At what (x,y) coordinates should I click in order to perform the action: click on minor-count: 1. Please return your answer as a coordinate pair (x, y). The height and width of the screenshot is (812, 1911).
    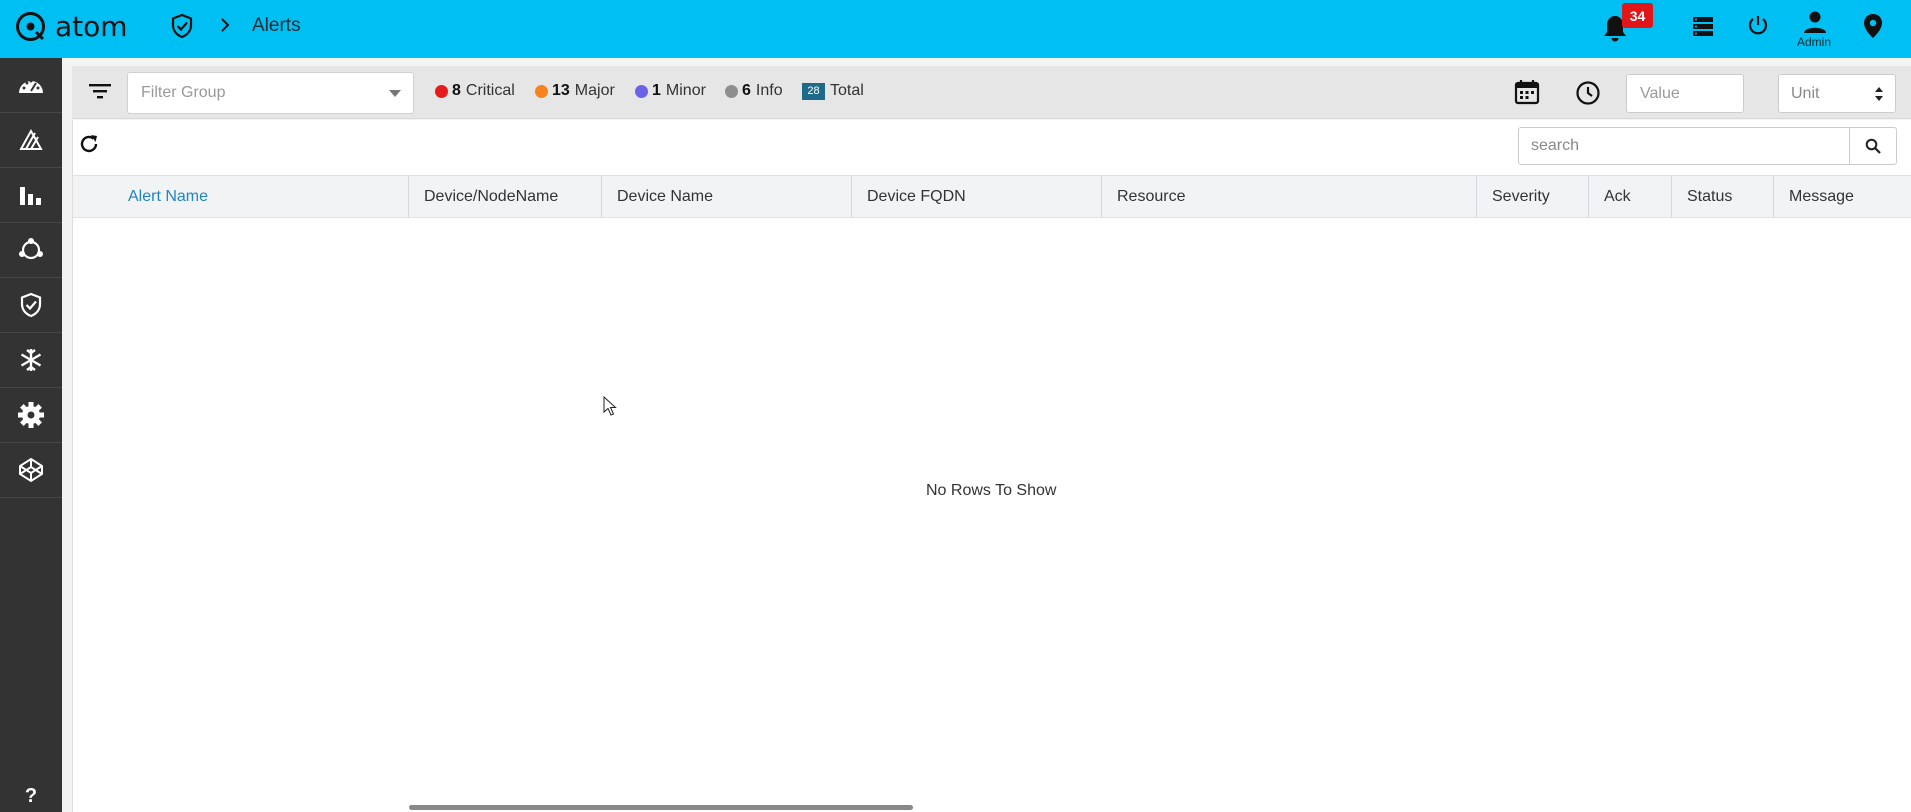
    Looking at the image, I should click on (656, 90).